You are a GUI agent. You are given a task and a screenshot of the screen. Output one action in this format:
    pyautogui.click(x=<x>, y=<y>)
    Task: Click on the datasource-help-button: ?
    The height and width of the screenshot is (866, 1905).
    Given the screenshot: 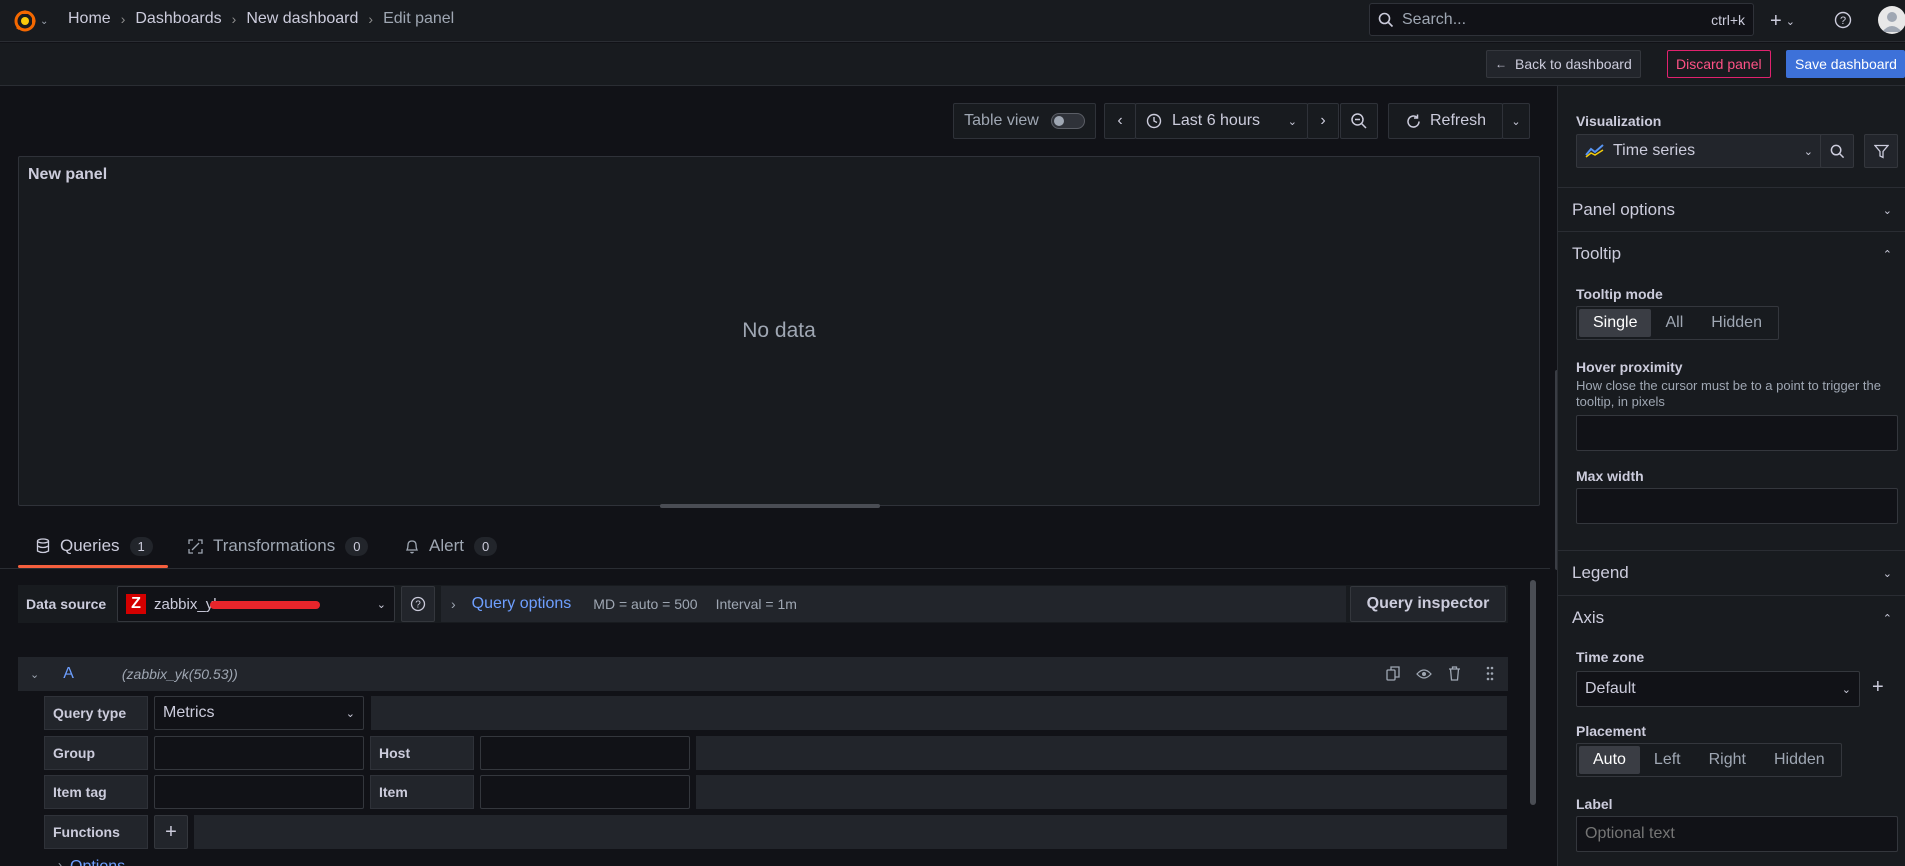 What is the action you would take?
    pyautogui.click(x=418, y=604)
    